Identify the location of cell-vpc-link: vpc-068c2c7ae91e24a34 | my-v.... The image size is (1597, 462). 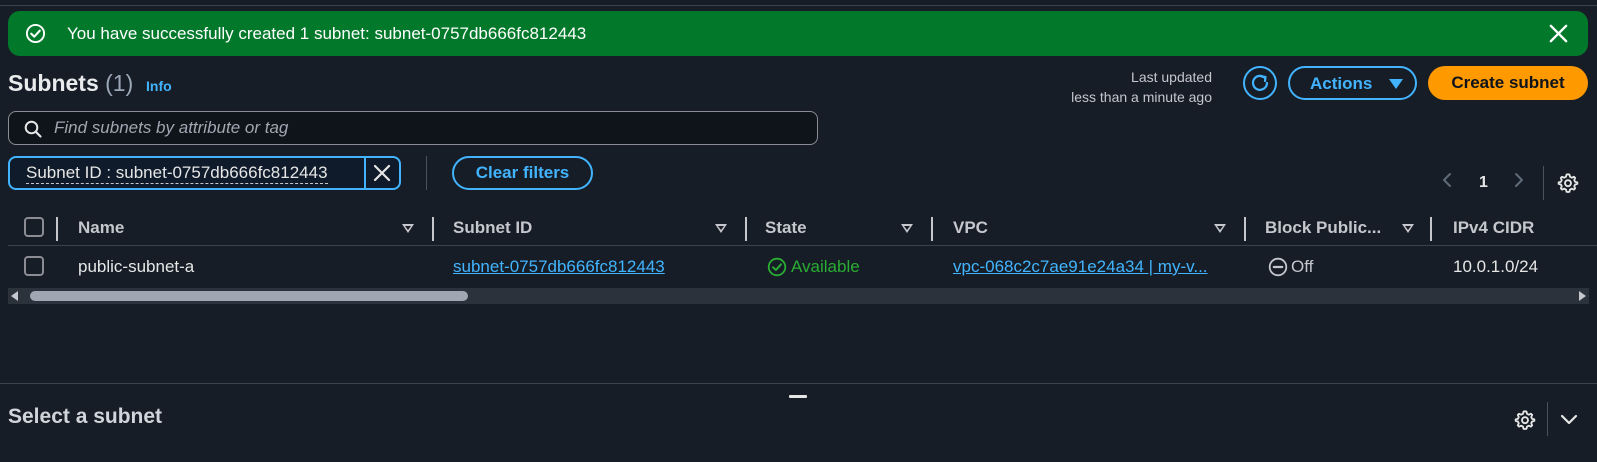
(1080, 267).